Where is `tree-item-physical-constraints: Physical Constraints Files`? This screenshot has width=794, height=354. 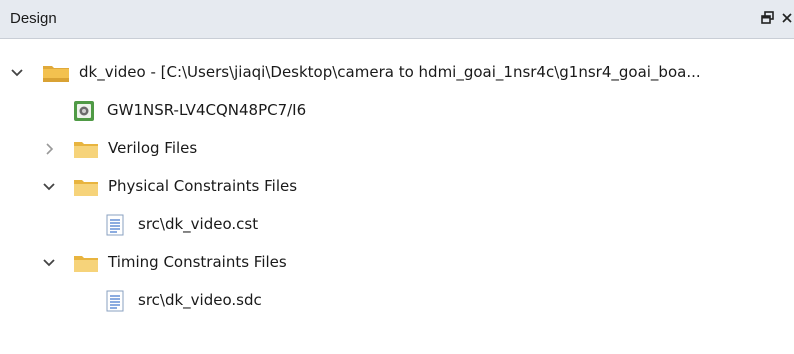
tree-item-physical-constraints: Physical Constraints Files is located at coordinates (397, 187).